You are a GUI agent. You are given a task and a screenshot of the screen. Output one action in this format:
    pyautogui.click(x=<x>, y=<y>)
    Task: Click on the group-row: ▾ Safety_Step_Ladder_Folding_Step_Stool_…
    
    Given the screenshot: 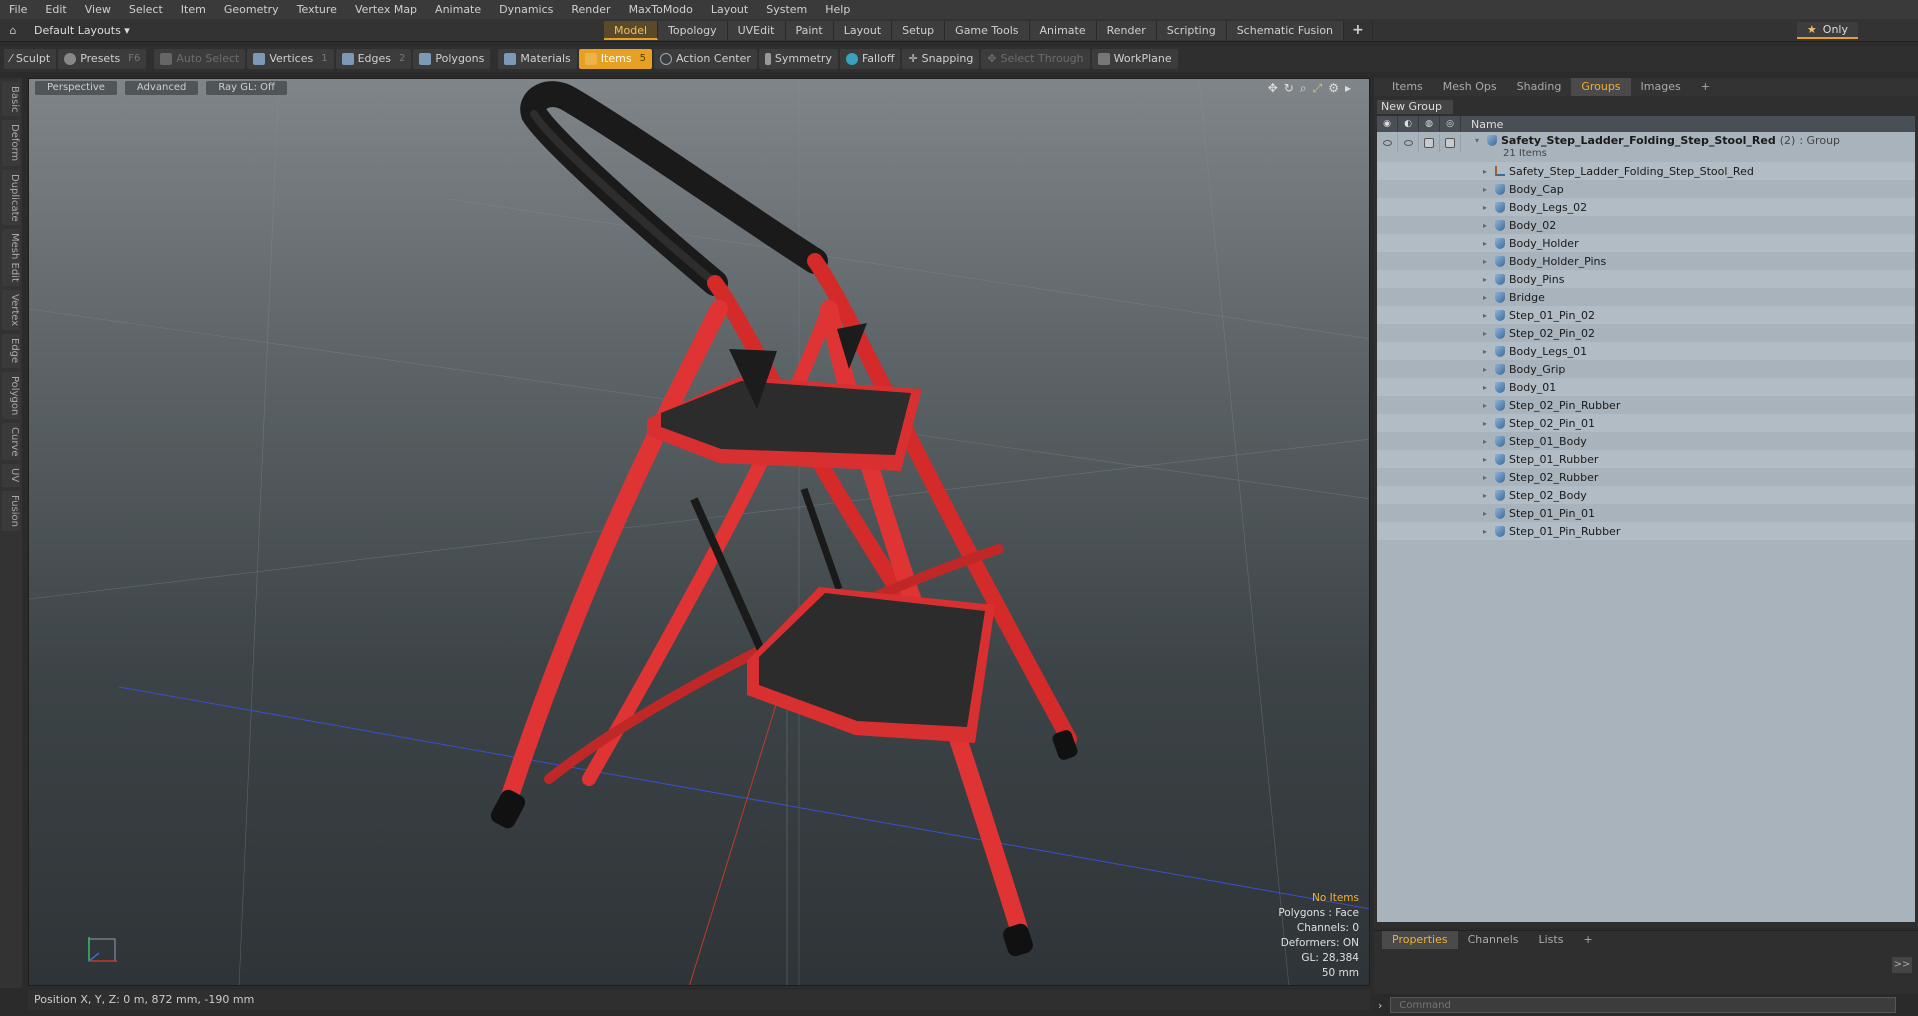 What is the action you would take?
    pyautogui.click(x=1646, y=147)
    